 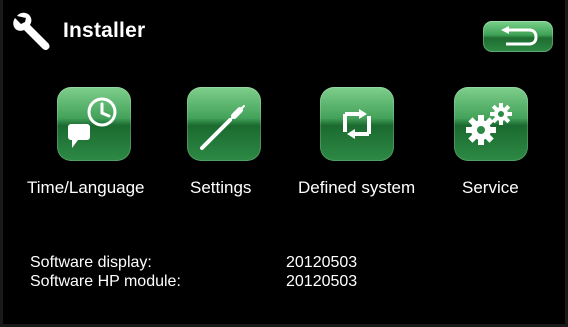 What do you see at coordinates (490, 187) in the screenshot?
I see `service-label: Service` at bounding box center [490, 187].